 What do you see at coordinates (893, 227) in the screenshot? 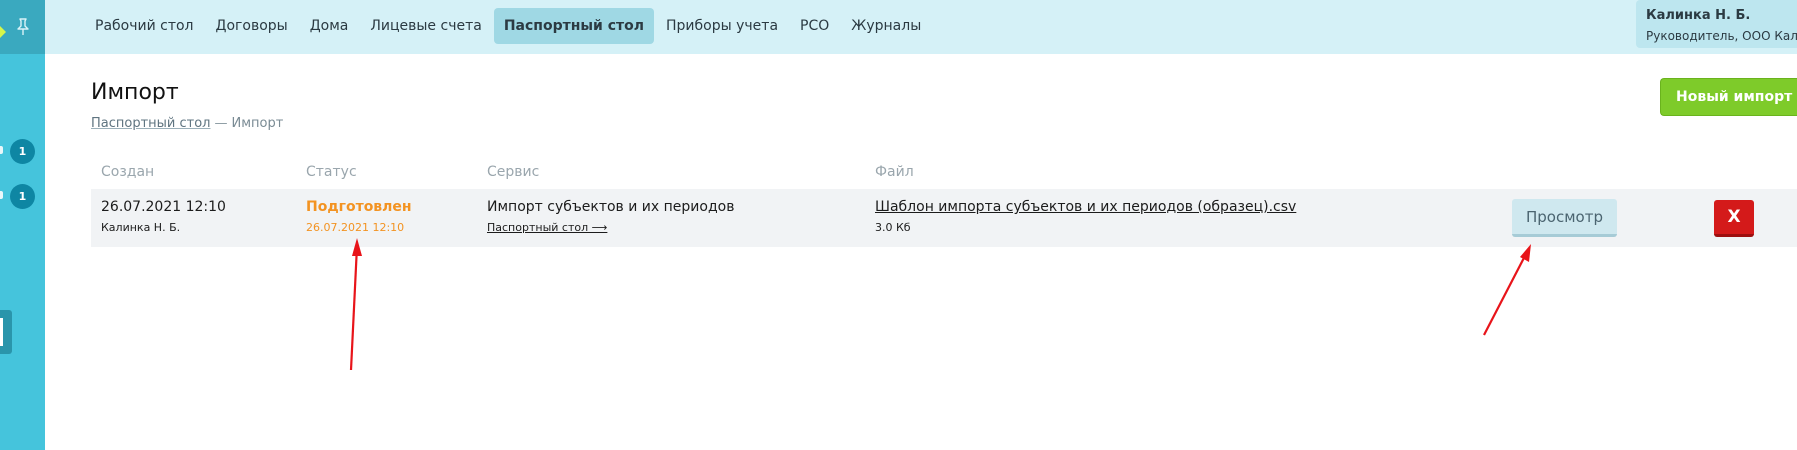
I see `file-size: 3.0 Кб` at bounding box center [893, 227].